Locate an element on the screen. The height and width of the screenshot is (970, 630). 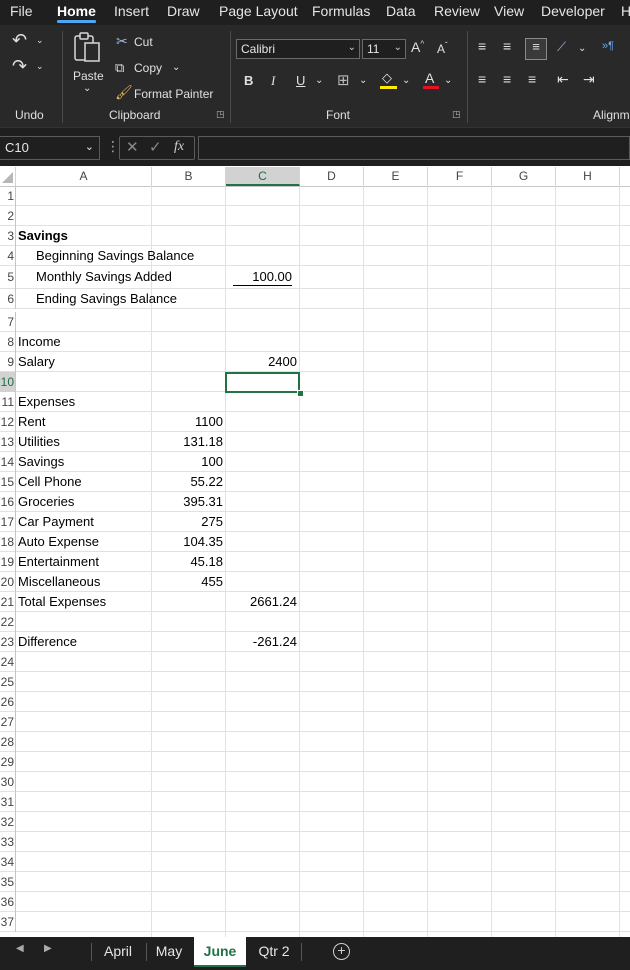
format-painter-button: Format Painter is located at coordinates (173, 94).